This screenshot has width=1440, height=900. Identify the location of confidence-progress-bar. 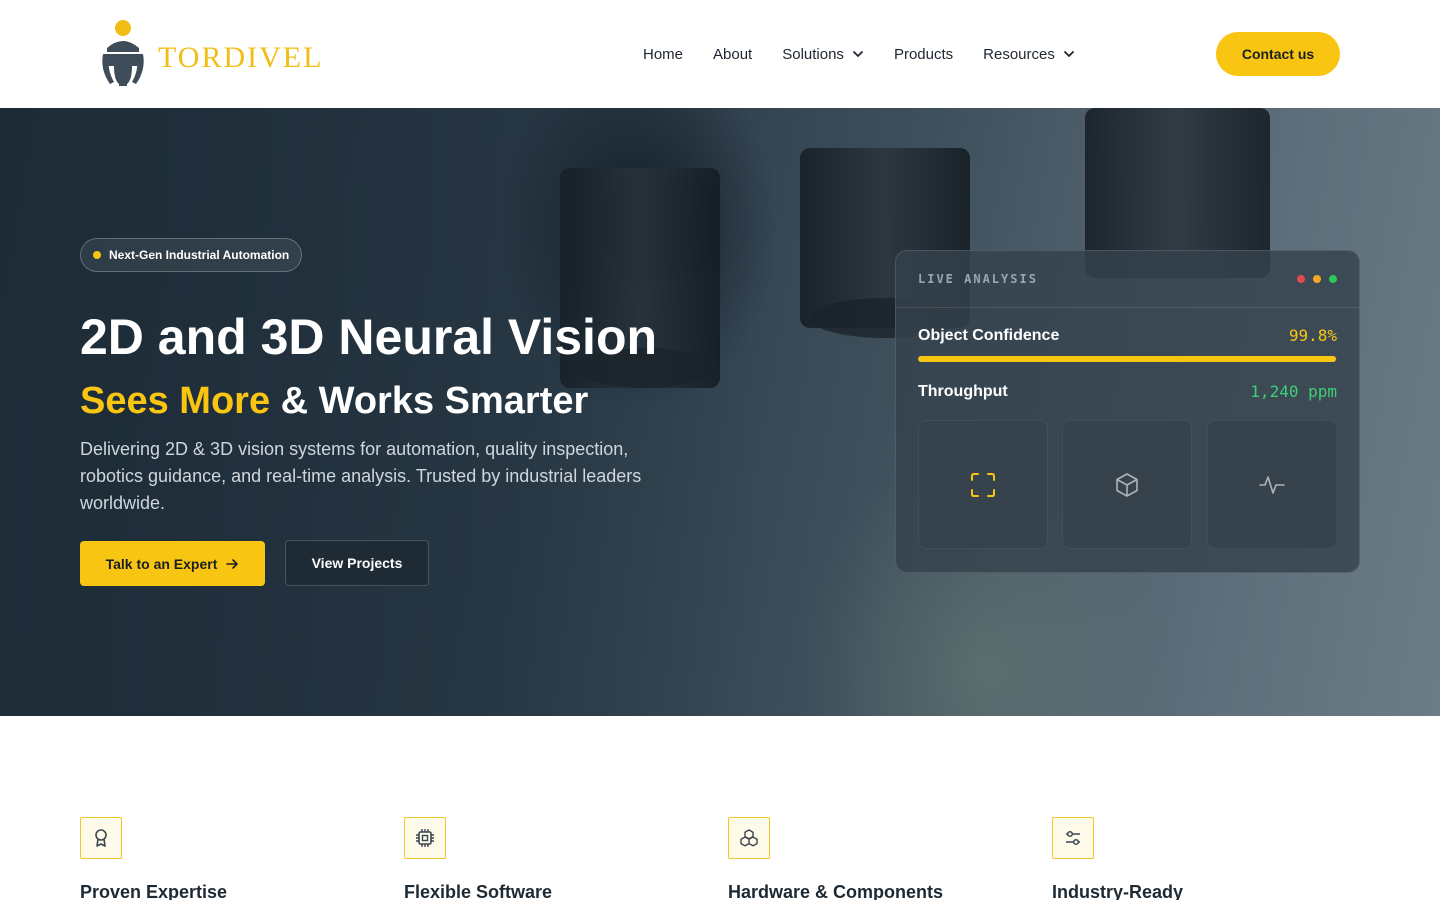
(1127, 359).